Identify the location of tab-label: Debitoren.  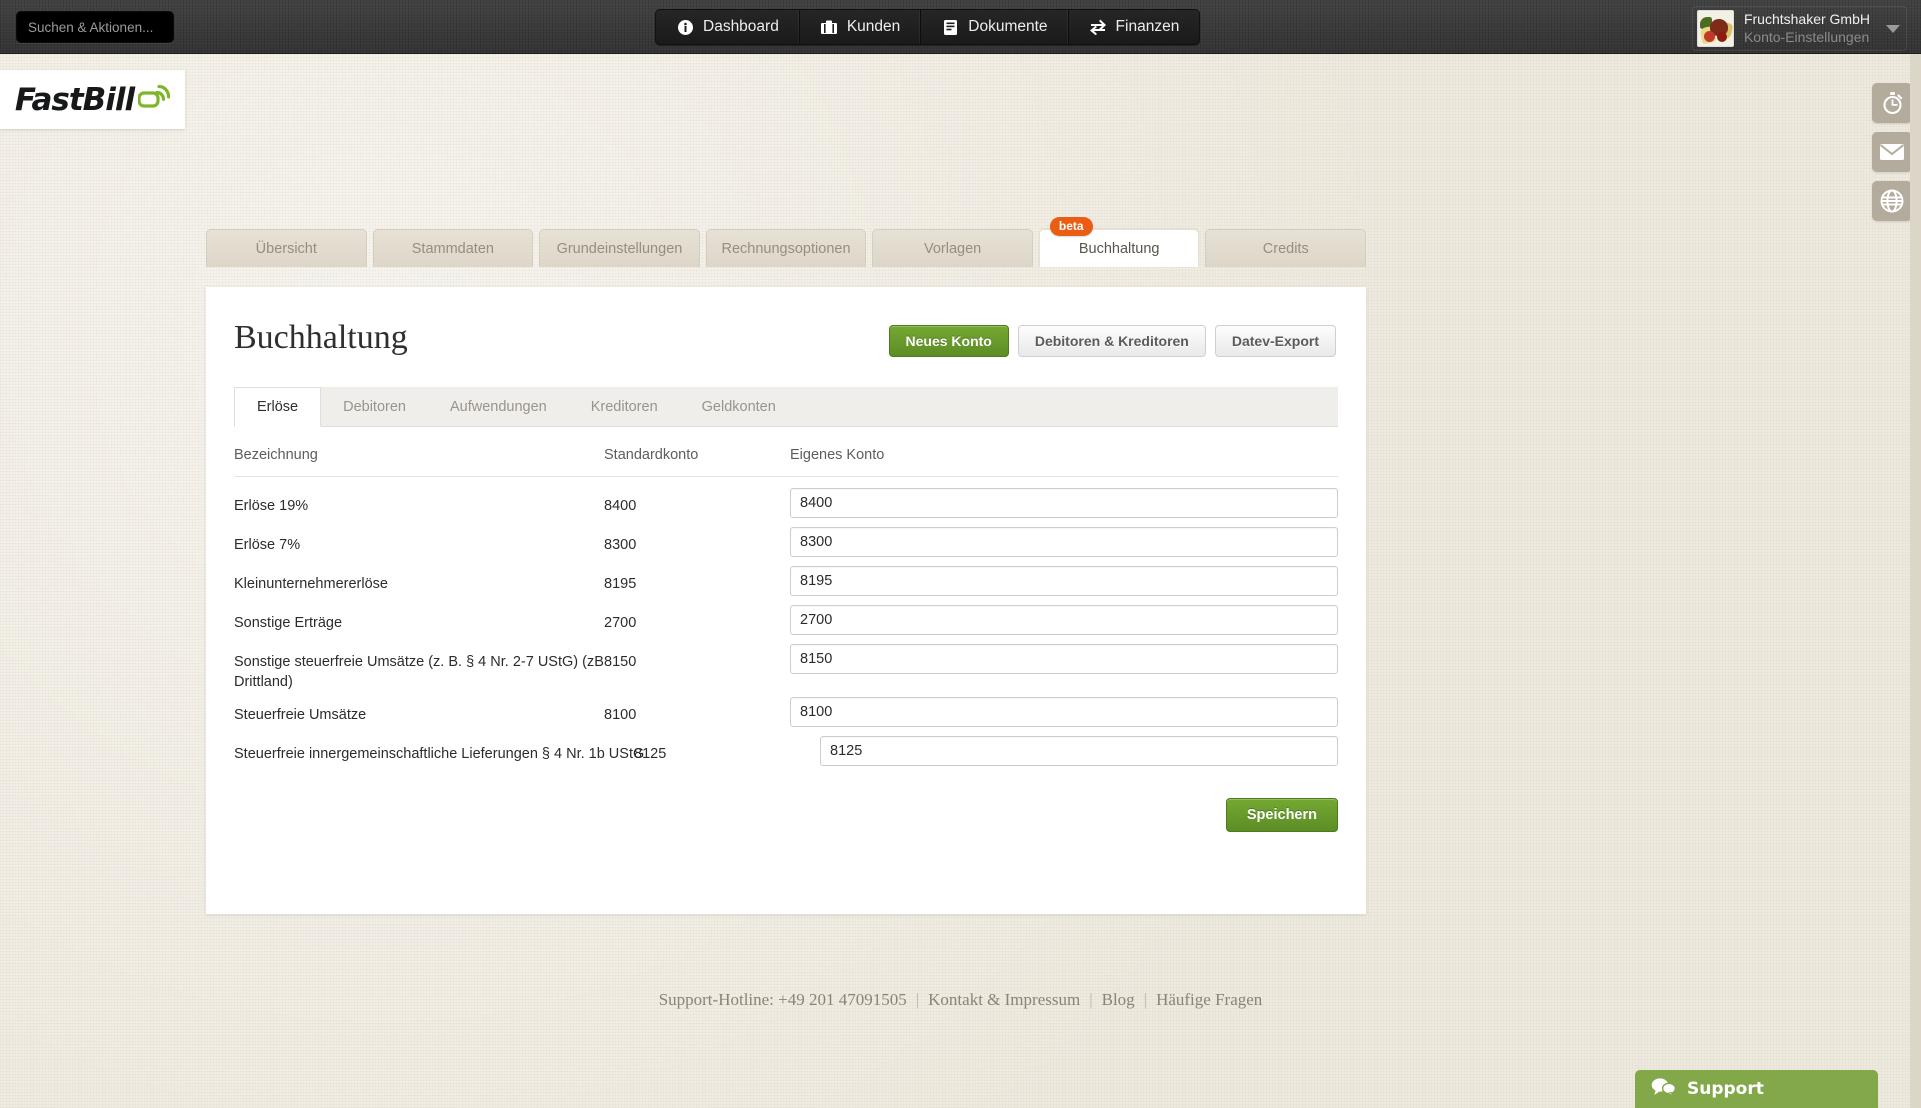
(374, 406).